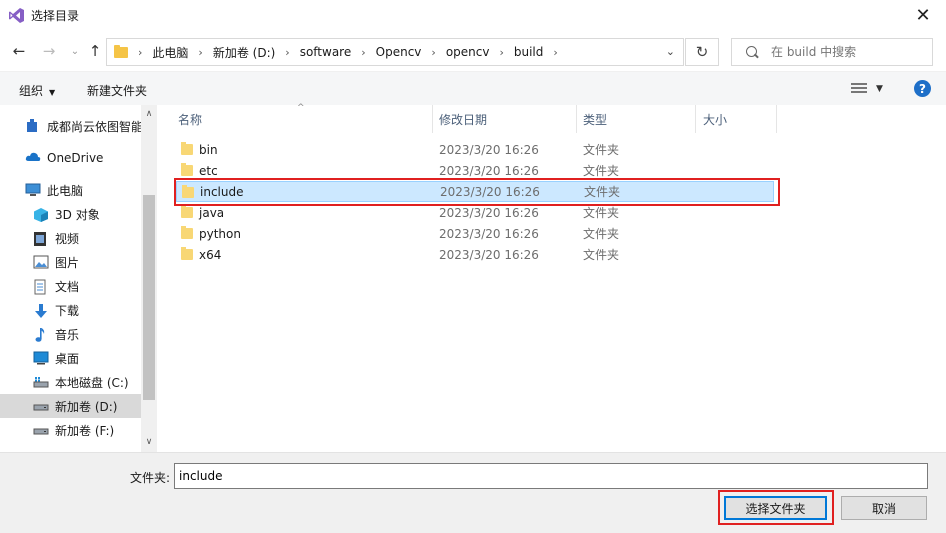 This screenshot has width=946, height=533. I want to click on sidebar-item-this-pc: 此电脑, so click(70, 190).